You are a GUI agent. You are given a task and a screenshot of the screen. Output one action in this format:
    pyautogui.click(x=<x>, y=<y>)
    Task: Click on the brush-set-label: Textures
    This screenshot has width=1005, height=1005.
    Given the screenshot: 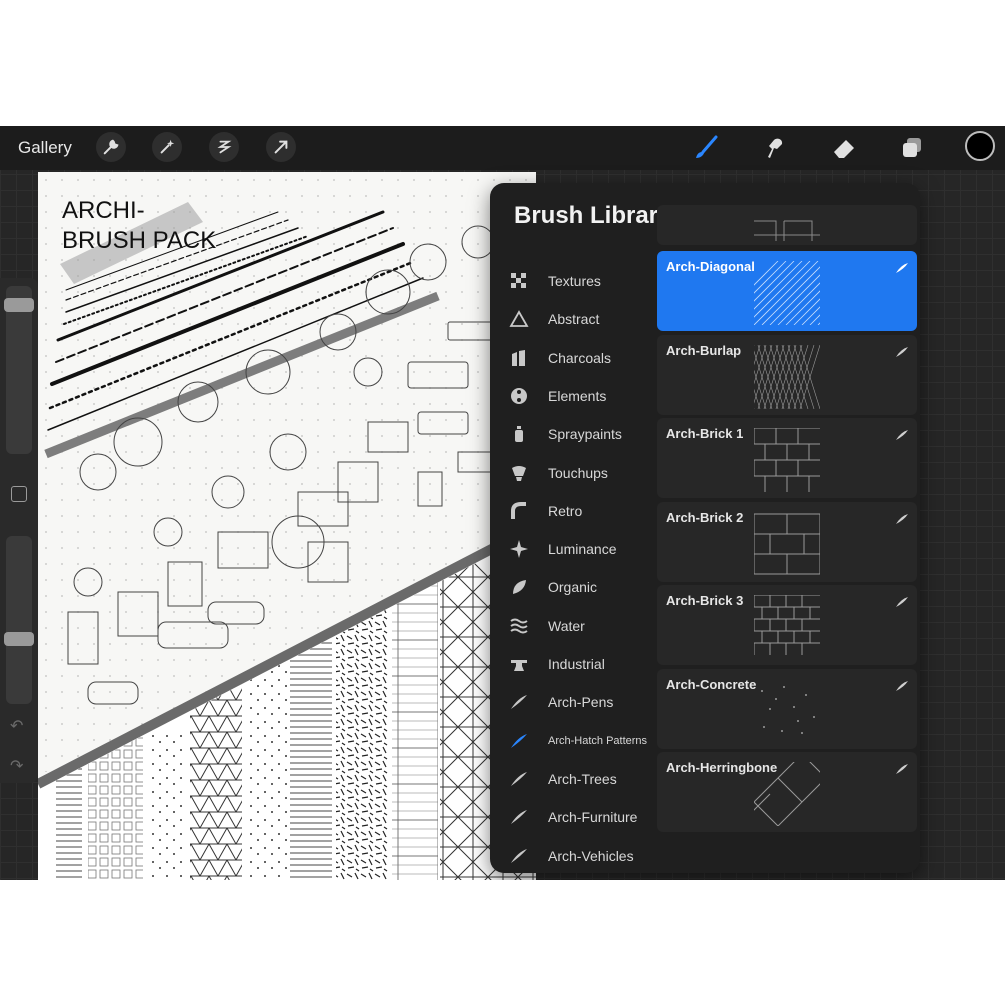 What is the action you would take?
    pyautogui.click(x=574, y=281)
    